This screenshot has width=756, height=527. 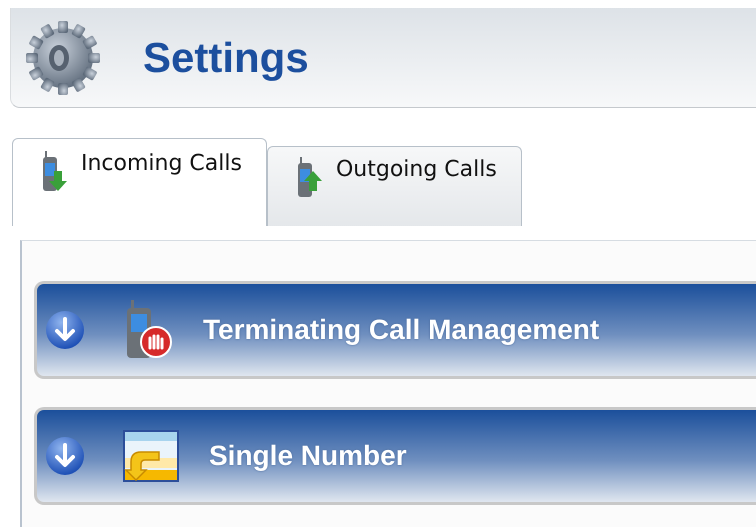 I want to click on forward-list-icon, so click(x=151, y=456).